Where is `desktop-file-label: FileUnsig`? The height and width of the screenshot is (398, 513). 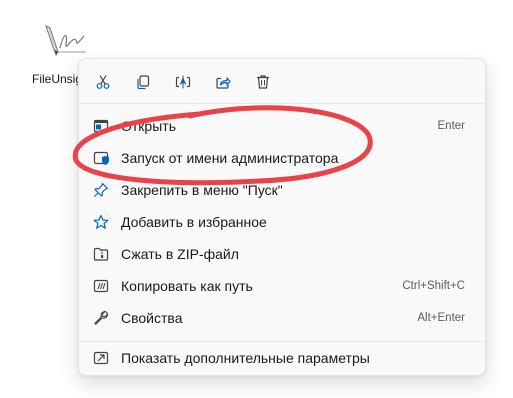
desktop-file-label: FileUnsig is located at coordinates (57, 79).